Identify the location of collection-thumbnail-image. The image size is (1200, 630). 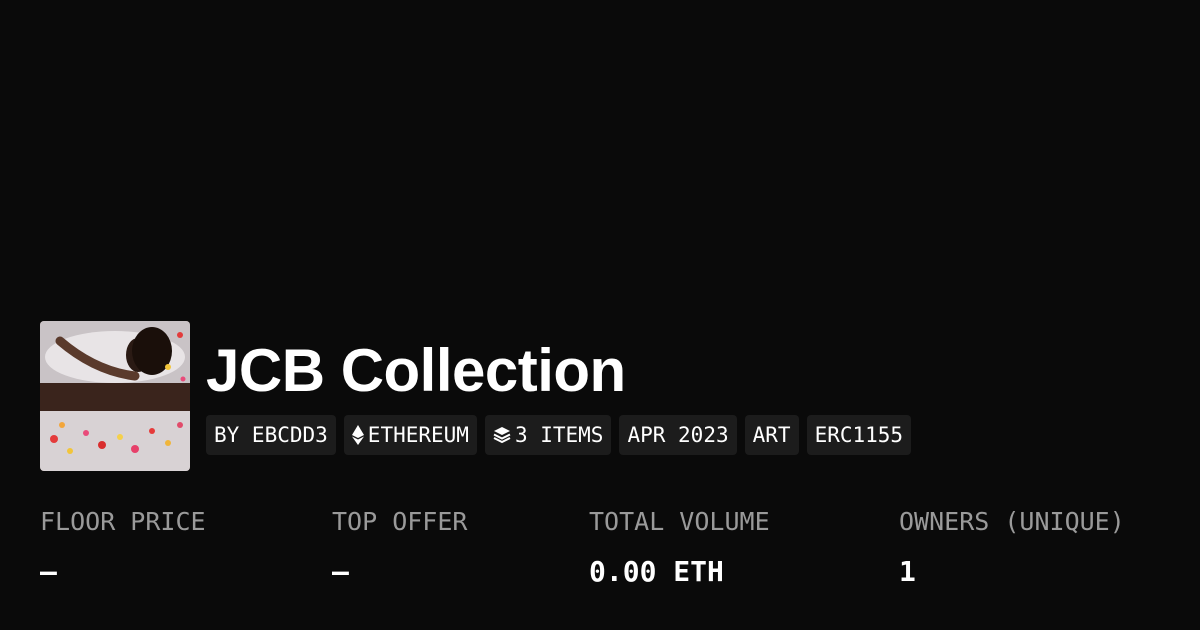
(115, 396).